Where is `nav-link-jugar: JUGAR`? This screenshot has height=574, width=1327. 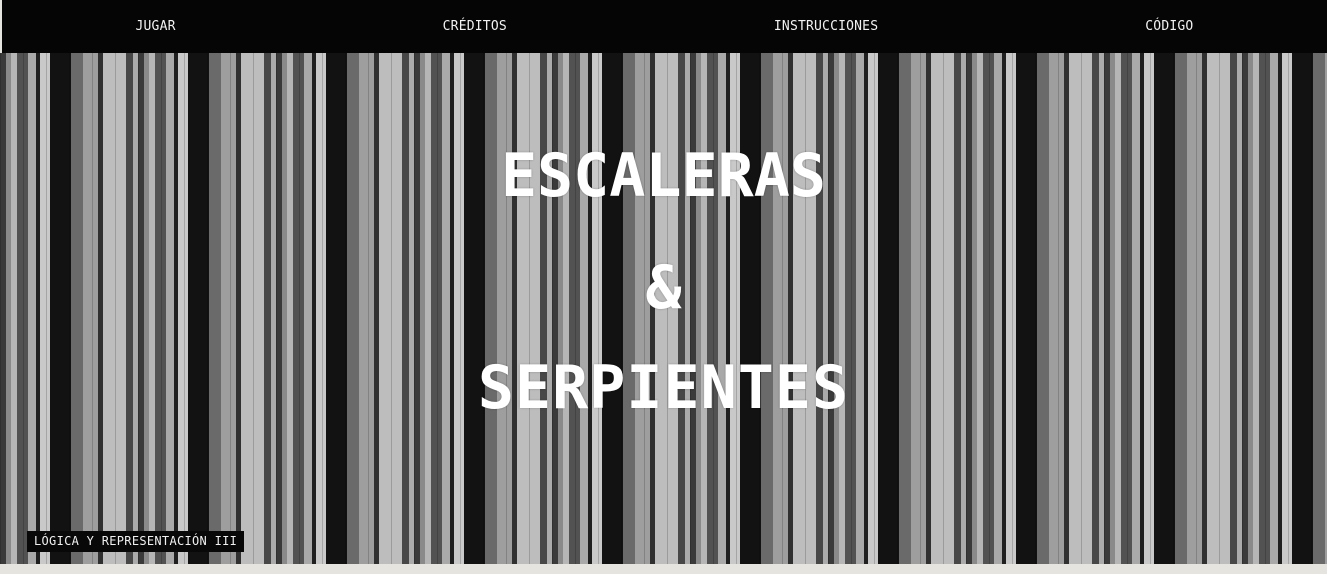
nav-link-jugar: JUGAR is located at coordinates (156, 26).